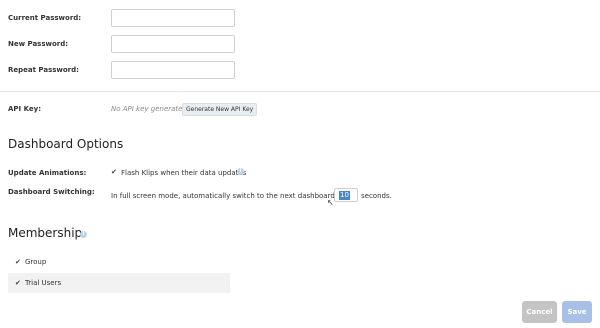  What do you see at coordinates (45, 233) in the screenshot?
I see `membership-title: Membership` at bounding box center [45, 233].